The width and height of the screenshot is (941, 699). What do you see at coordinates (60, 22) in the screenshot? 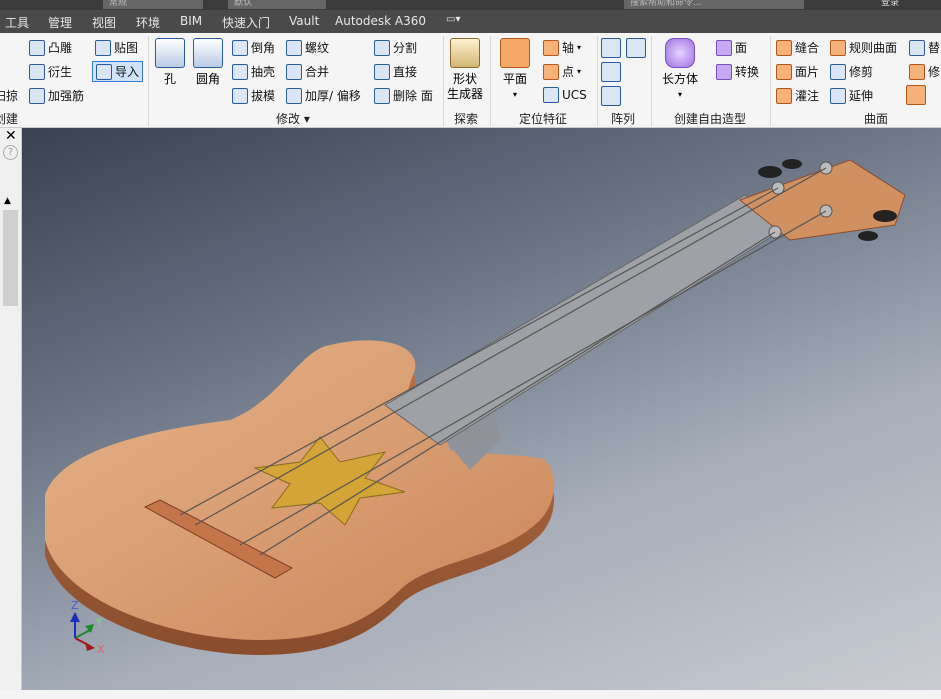
I see `tab-manage: 管理` at bounding box center [60, 22].